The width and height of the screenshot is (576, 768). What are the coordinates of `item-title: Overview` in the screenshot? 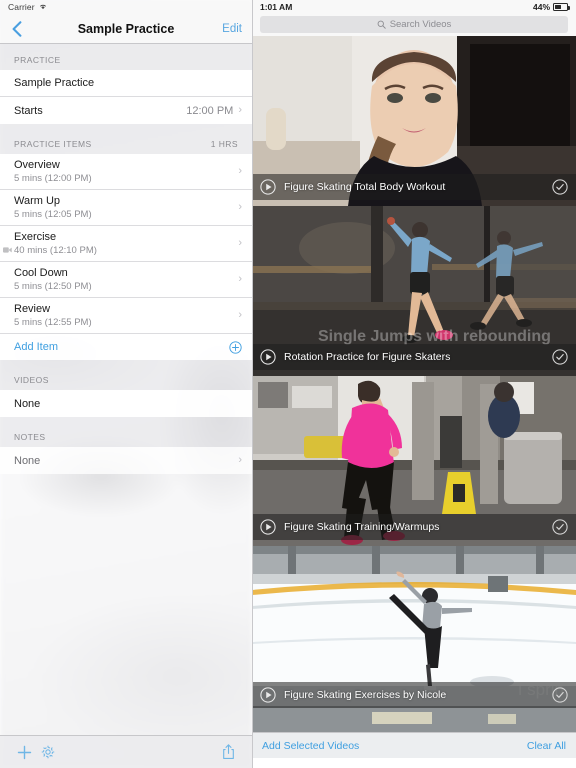 It's located at (37, 165).